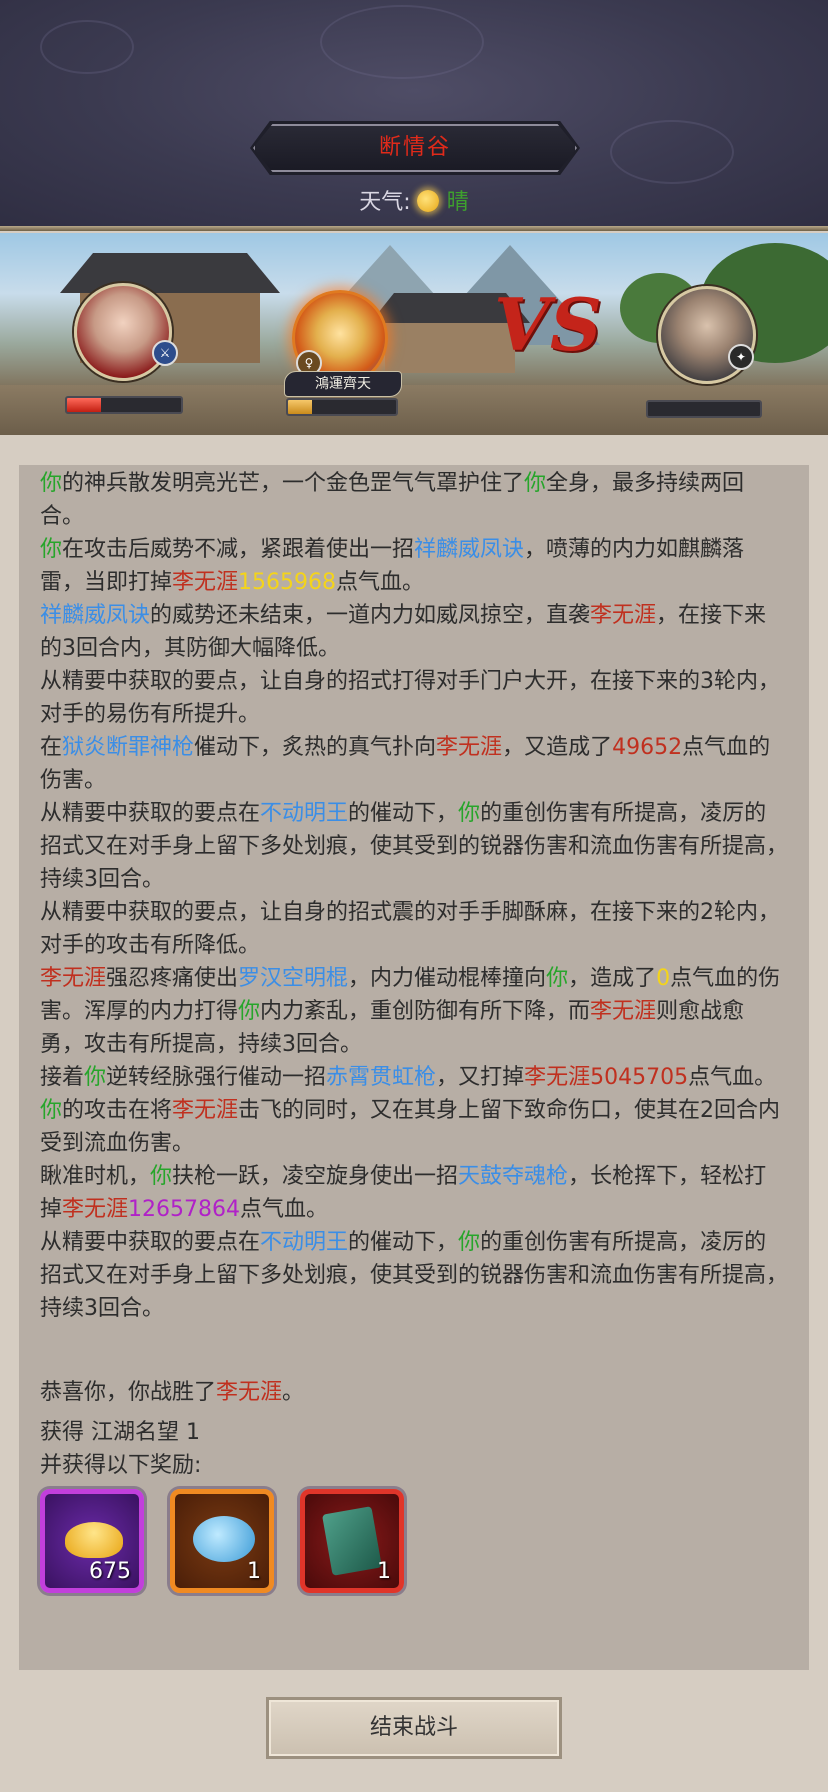  Describe the element at coordinates (557, 747) in the screenshot. I see `log-segment: ，又造成了` at that location.